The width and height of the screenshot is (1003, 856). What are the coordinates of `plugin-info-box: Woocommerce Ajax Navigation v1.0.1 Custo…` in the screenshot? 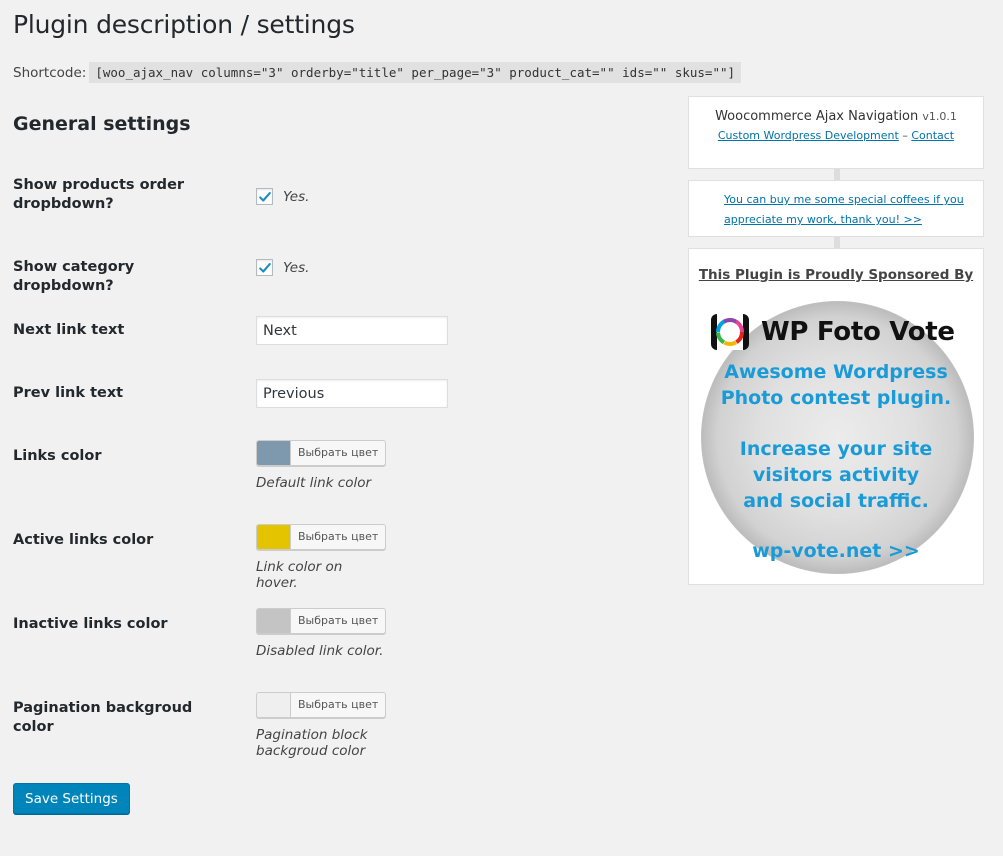 It's located at (836, 132).